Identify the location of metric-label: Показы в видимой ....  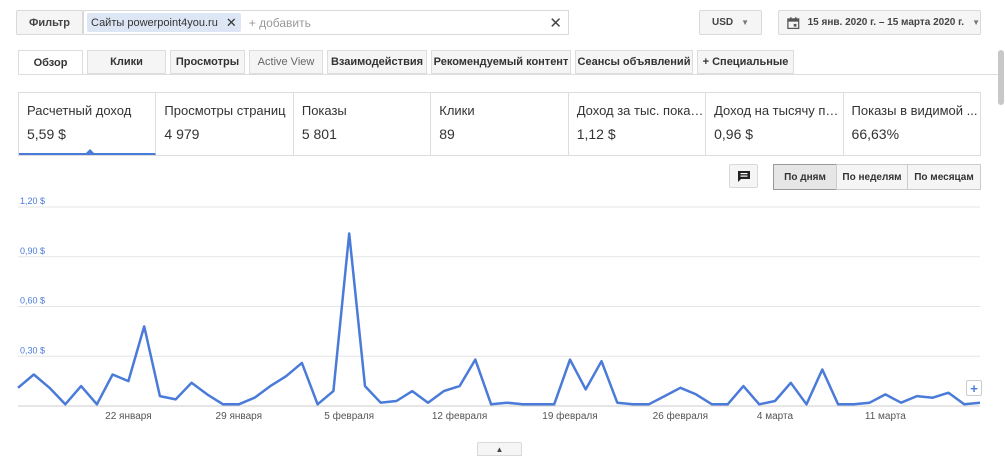
(914, 110).